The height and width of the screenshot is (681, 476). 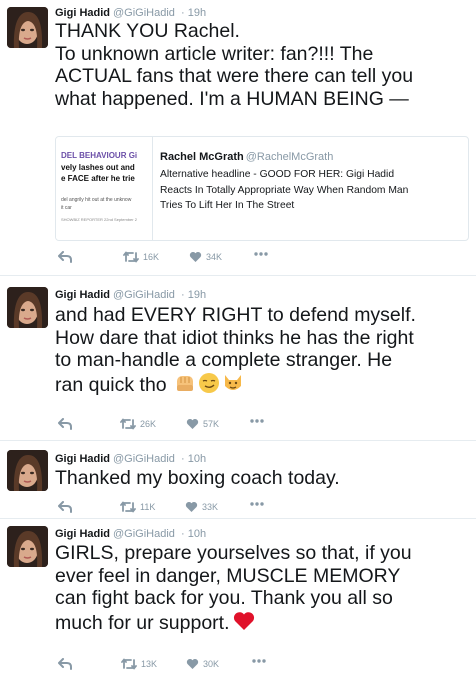 I want to click on retweet-count: 16K, so click(x=151, y=257).